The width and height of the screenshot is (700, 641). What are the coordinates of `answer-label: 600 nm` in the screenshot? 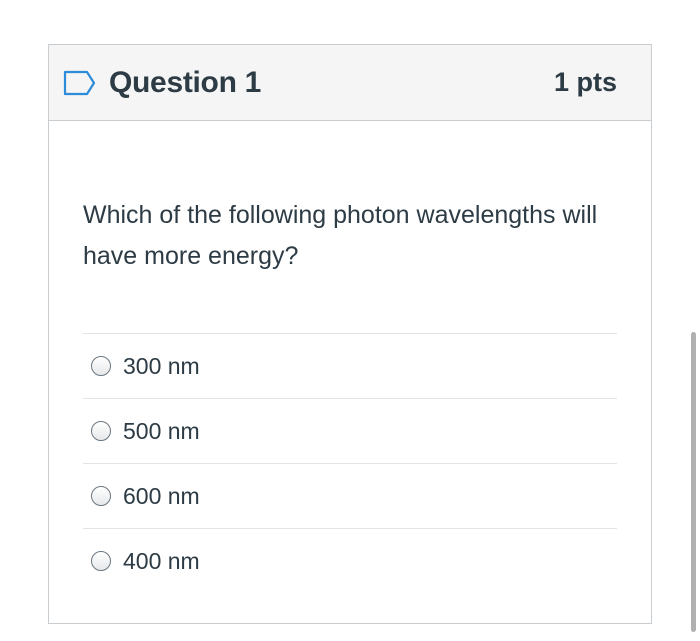 It's located at (161, 495).